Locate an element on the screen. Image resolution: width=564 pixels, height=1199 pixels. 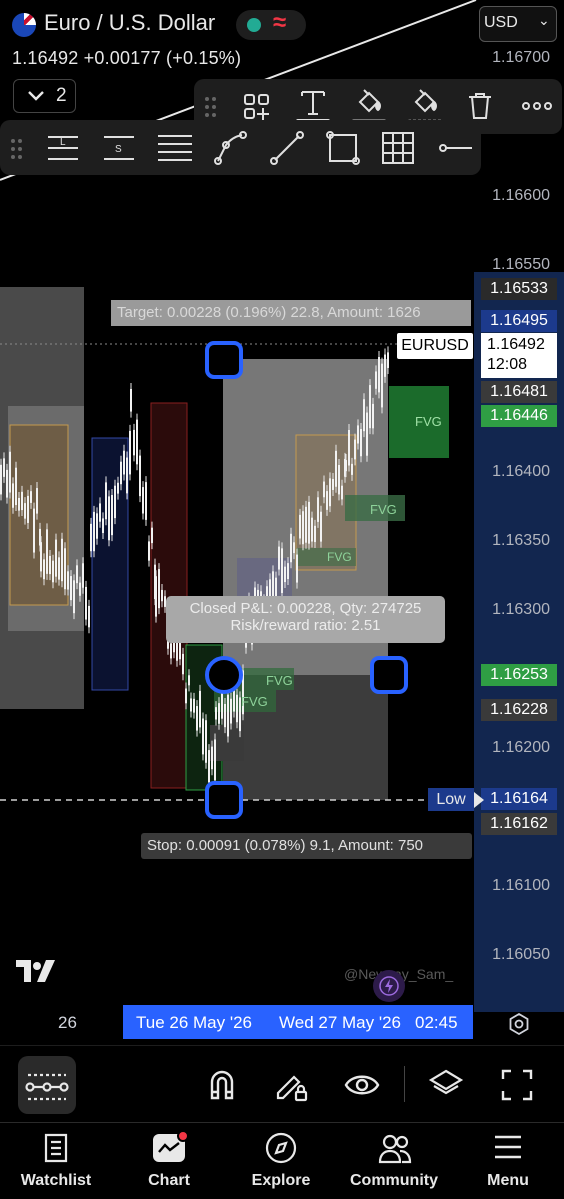
current-price-badge: 1.16492 12:08 is located at coordinates (519, 355).